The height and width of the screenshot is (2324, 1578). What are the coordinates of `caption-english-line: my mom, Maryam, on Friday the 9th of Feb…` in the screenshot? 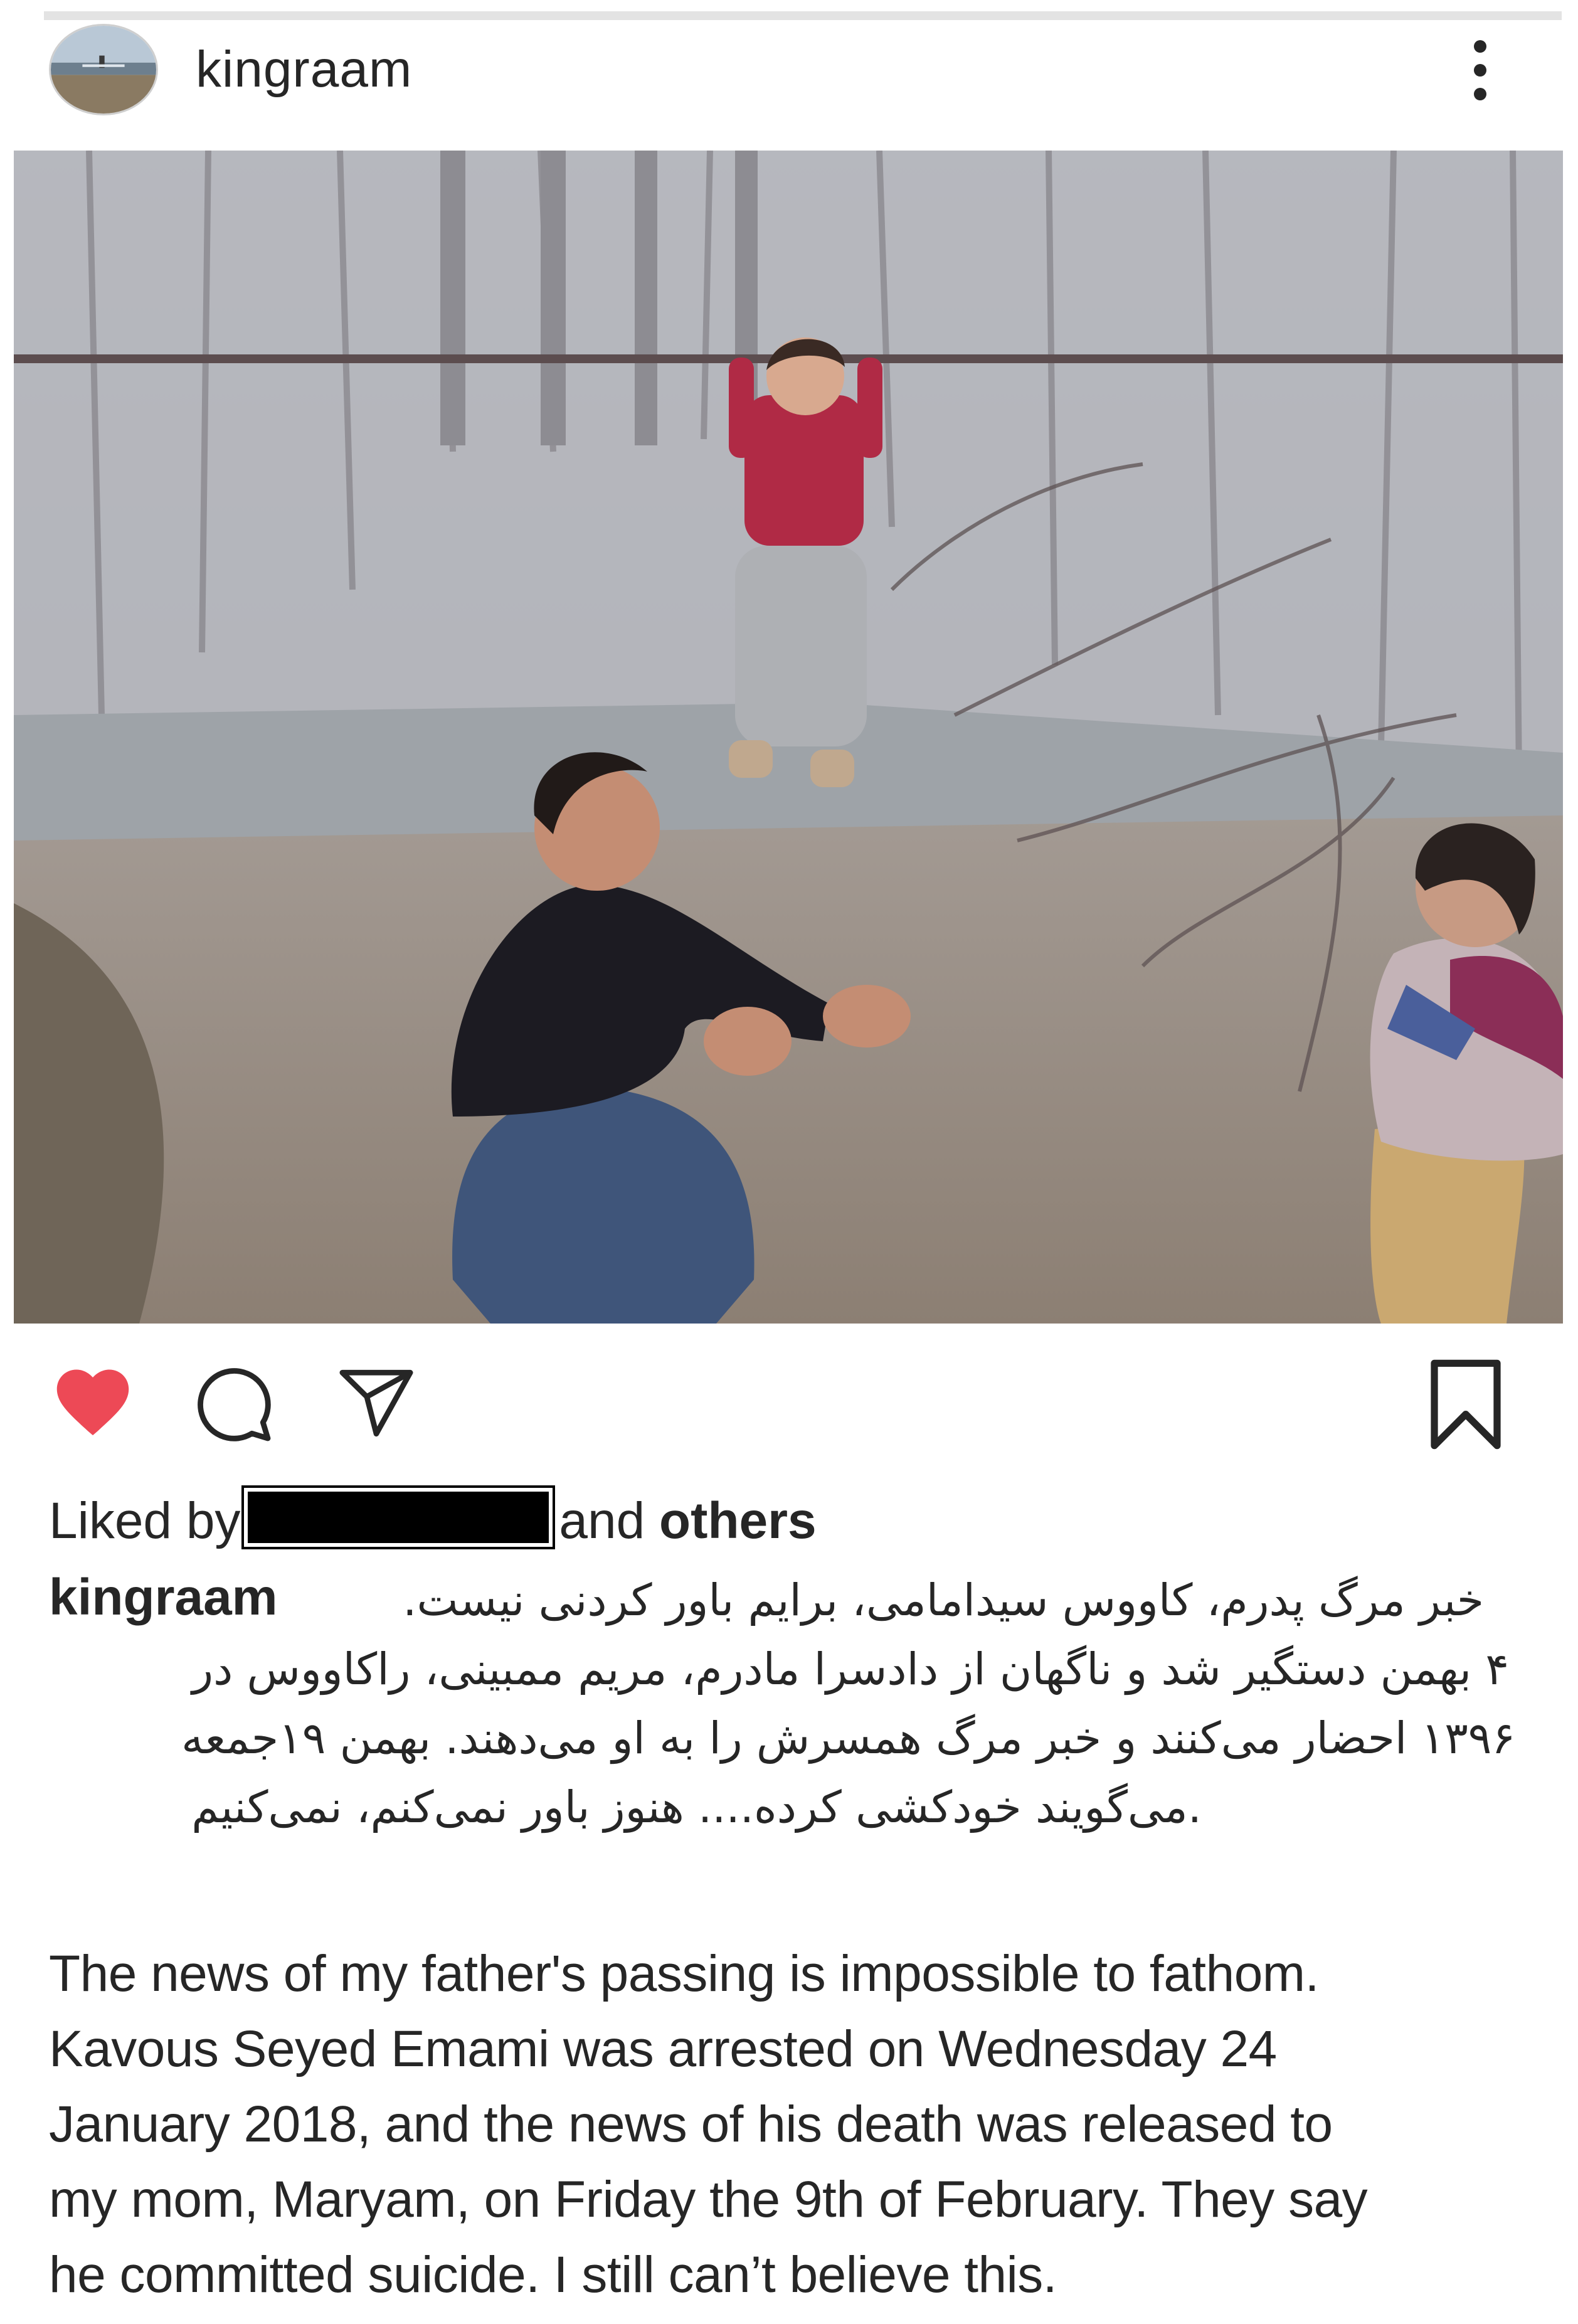 It's located at (709, 2199).